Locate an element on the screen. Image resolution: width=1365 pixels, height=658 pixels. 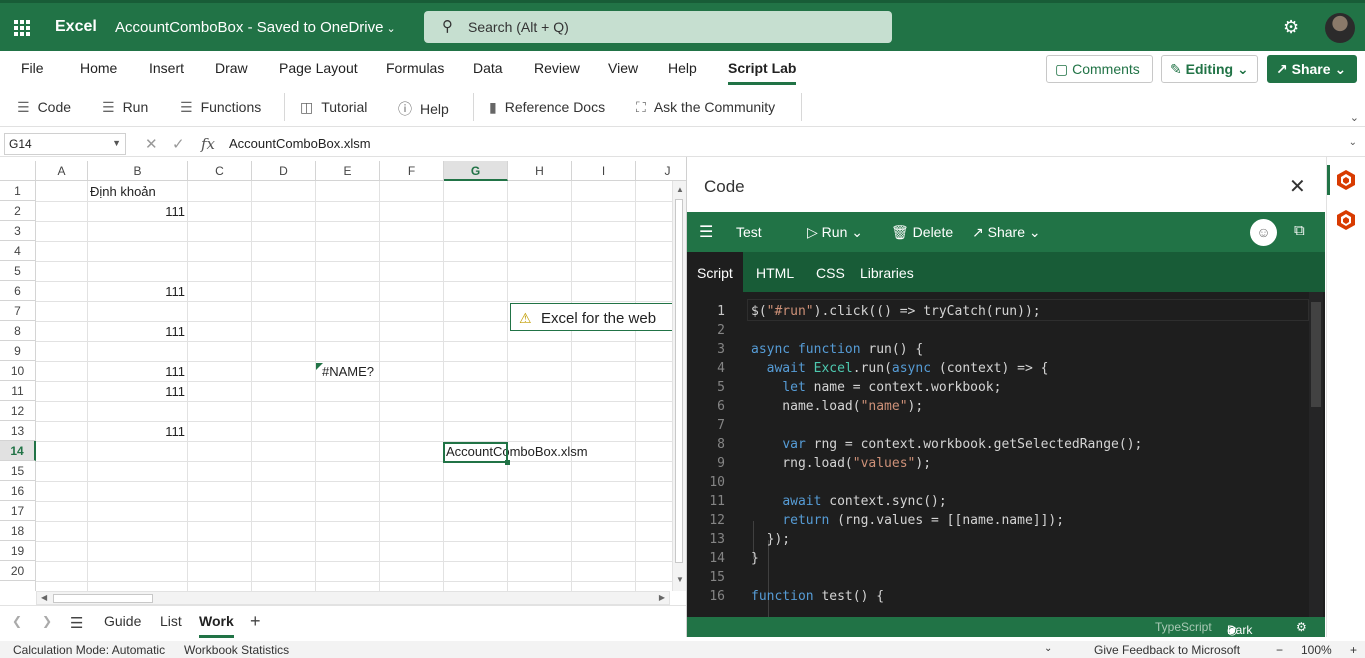
share-button: ↗ Share ⌄ is located at coordinates (1312, 69).